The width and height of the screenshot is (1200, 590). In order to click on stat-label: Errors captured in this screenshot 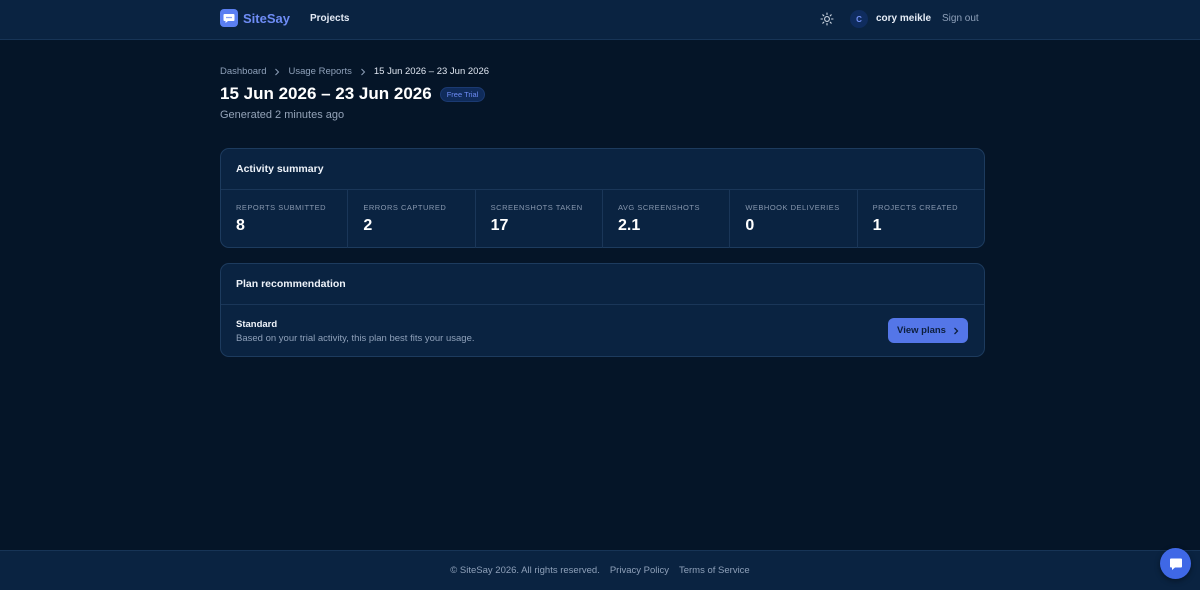, I will do `click(405, 207)`.